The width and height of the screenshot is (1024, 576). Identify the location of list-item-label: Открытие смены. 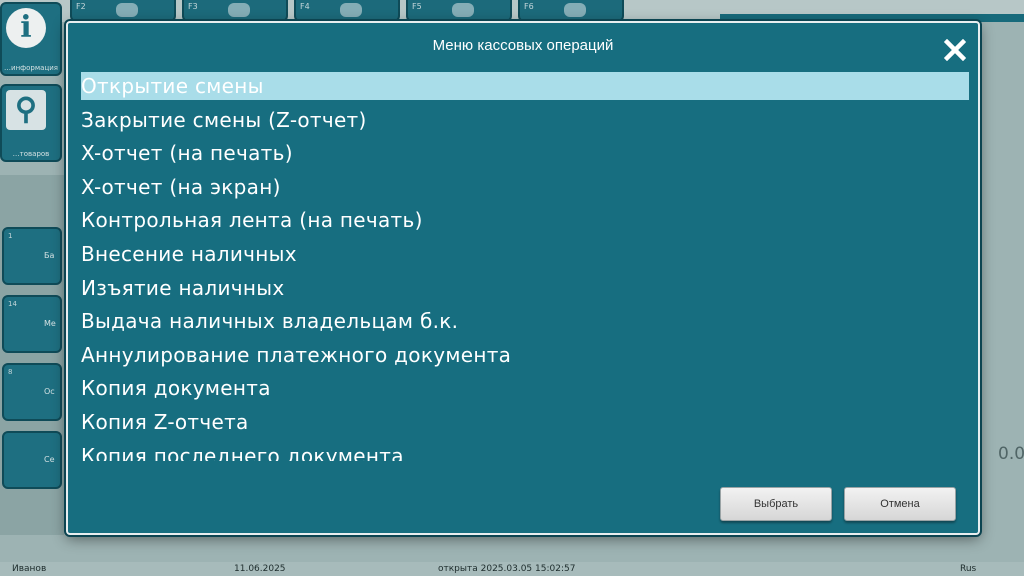
(525, 86).